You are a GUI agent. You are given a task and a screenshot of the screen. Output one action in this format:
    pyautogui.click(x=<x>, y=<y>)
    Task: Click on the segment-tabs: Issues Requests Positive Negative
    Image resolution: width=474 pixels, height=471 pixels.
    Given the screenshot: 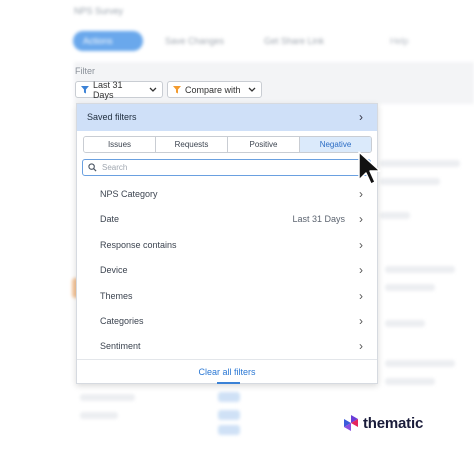 What is the action you would take?
    pyautogui.click(x=227, y=144)
    